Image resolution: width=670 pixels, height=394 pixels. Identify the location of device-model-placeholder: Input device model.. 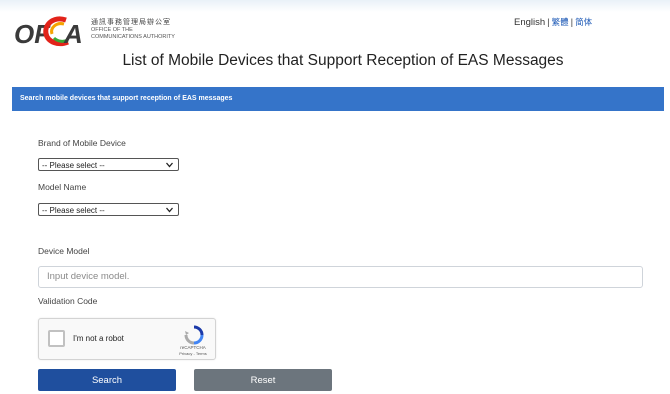
(88, 276).